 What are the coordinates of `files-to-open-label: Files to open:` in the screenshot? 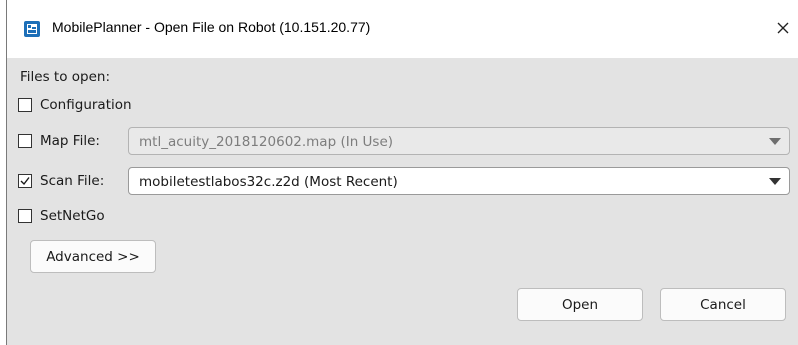 It's located at (65, 77).